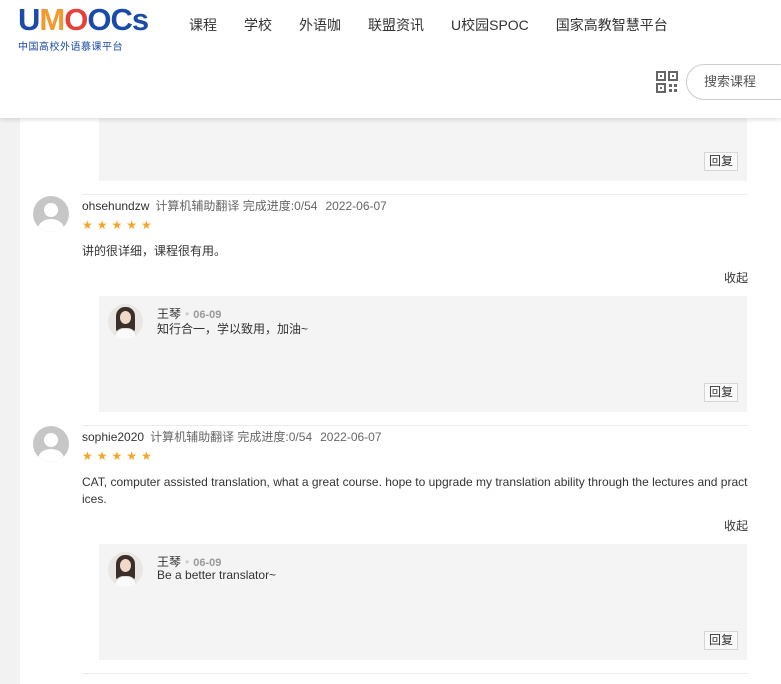  Describe the element at coordinates (154, 251) in the screenshot. I see `review-text: 讲的很详细，课程很有用。` at that location.